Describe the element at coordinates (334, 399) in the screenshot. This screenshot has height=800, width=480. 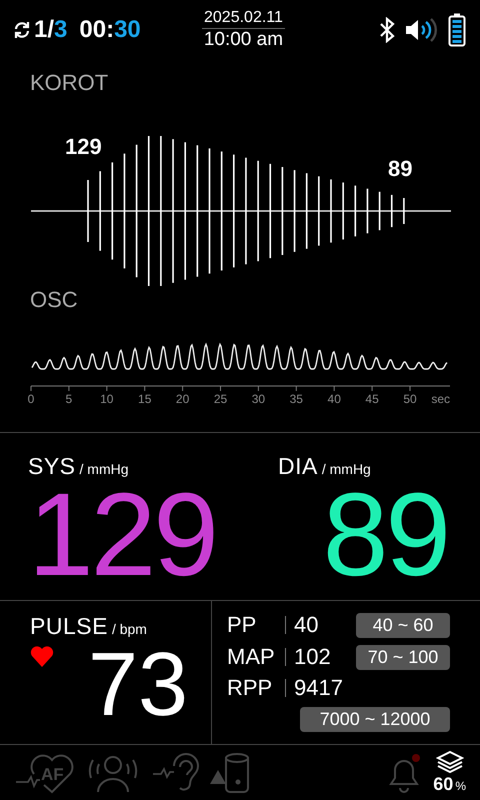
I see `tick-label: 40` at that location.